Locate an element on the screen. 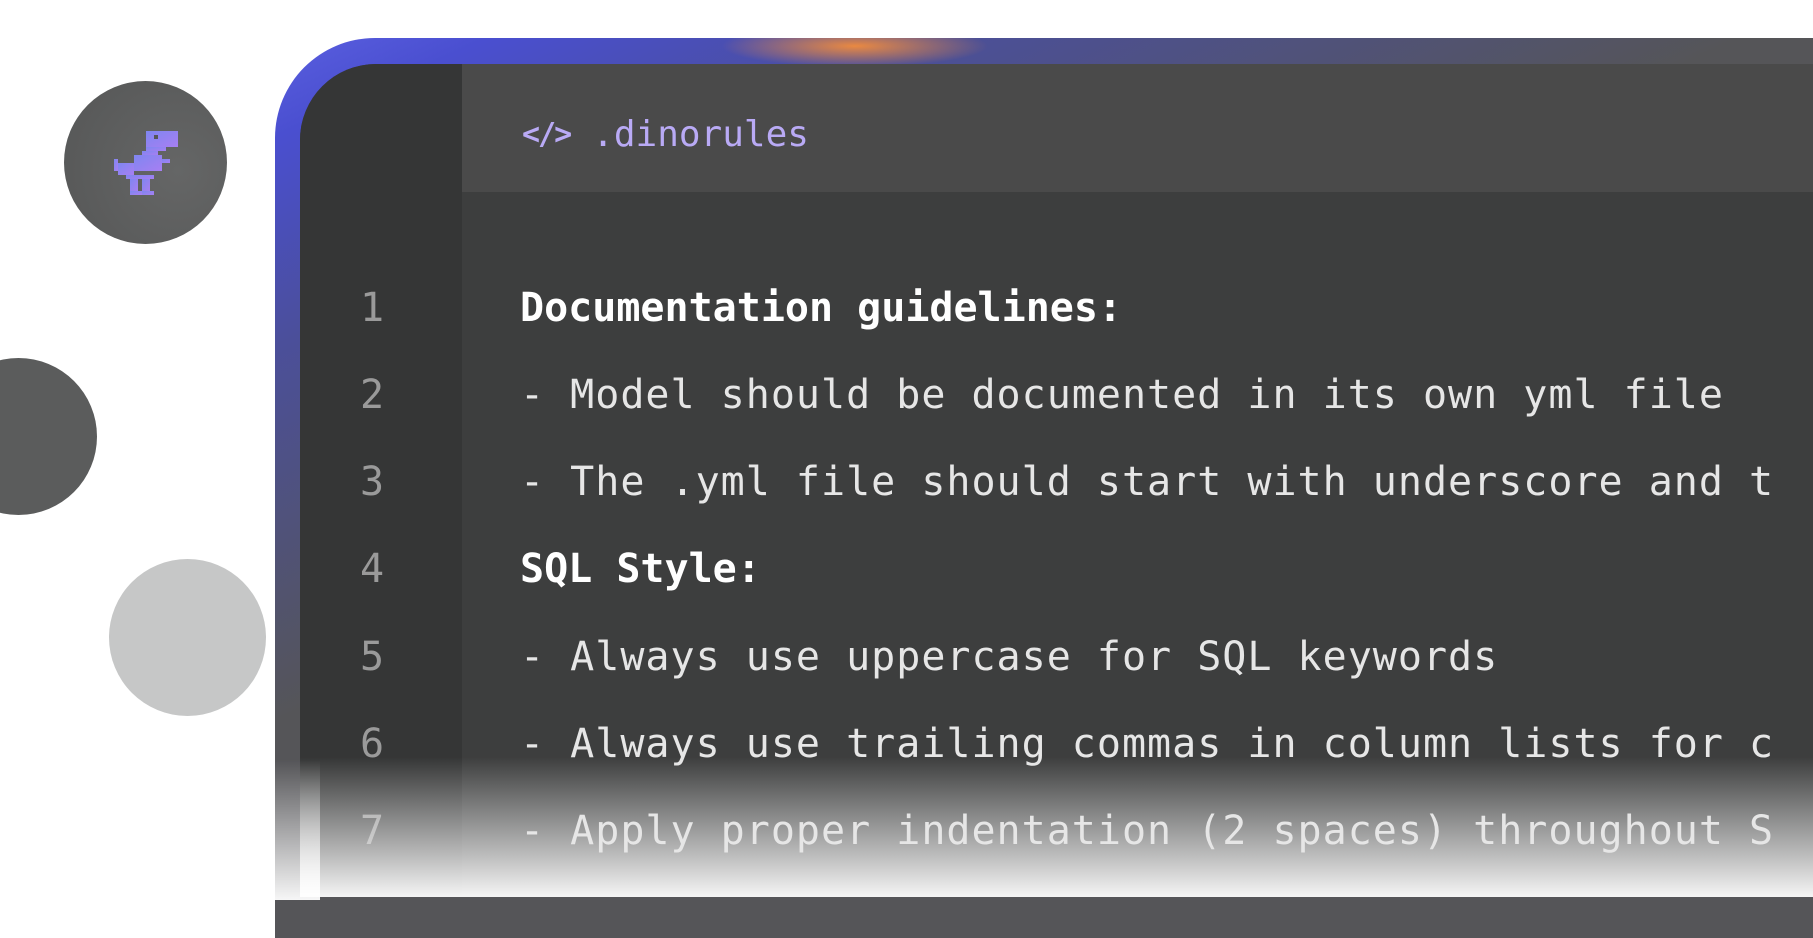 The image size is (1813, 938). line-number: 2 is located at coordinates (372, 395).